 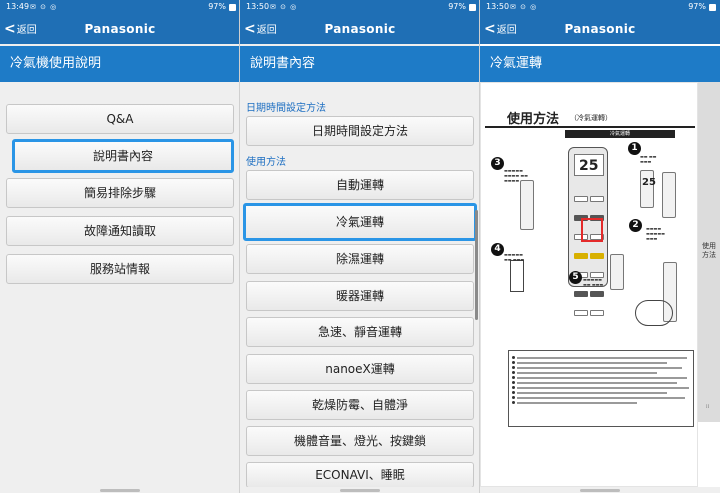 I want to click on service-station-button: 服務站情報, so click(x=120, y=269).